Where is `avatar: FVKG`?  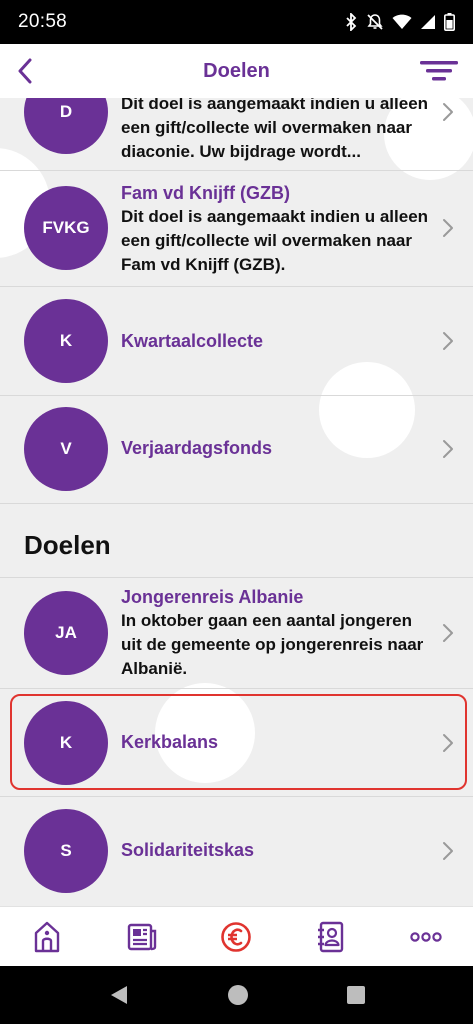 avatar: FVKG is located at coordinates (66, 228).